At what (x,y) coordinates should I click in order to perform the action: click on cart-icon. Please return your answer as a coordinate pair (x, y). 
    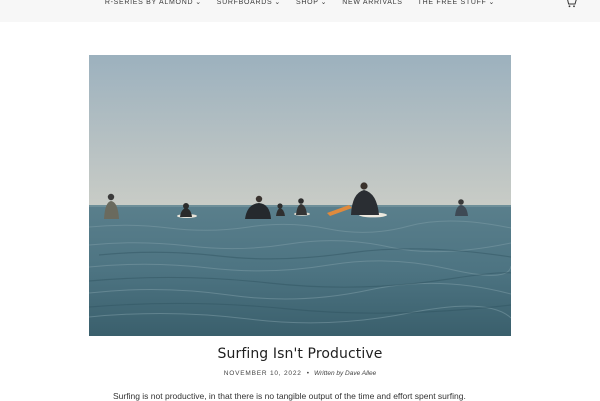
    Looking at the image, I should click on (571, 4).